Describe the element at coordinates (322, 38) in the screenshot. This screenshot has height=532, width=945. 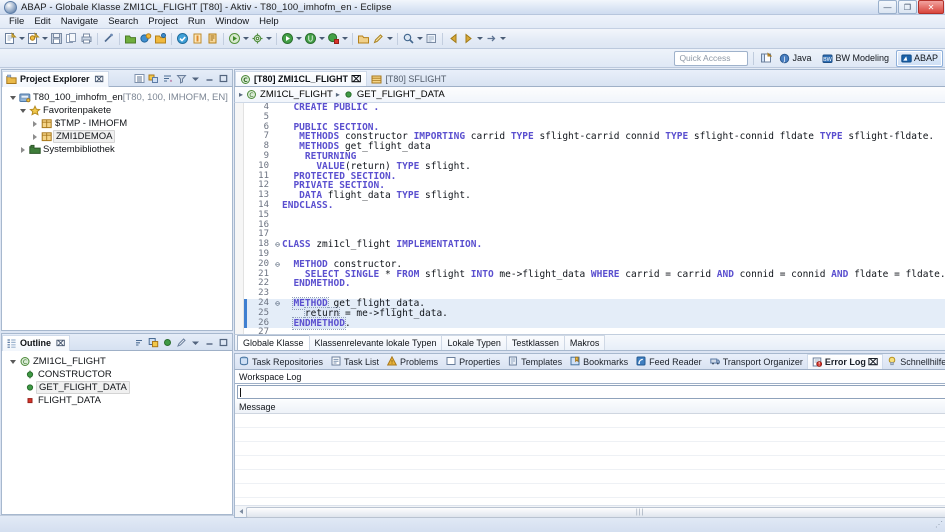
I see `debug-user-dropdown-icon` at that location.